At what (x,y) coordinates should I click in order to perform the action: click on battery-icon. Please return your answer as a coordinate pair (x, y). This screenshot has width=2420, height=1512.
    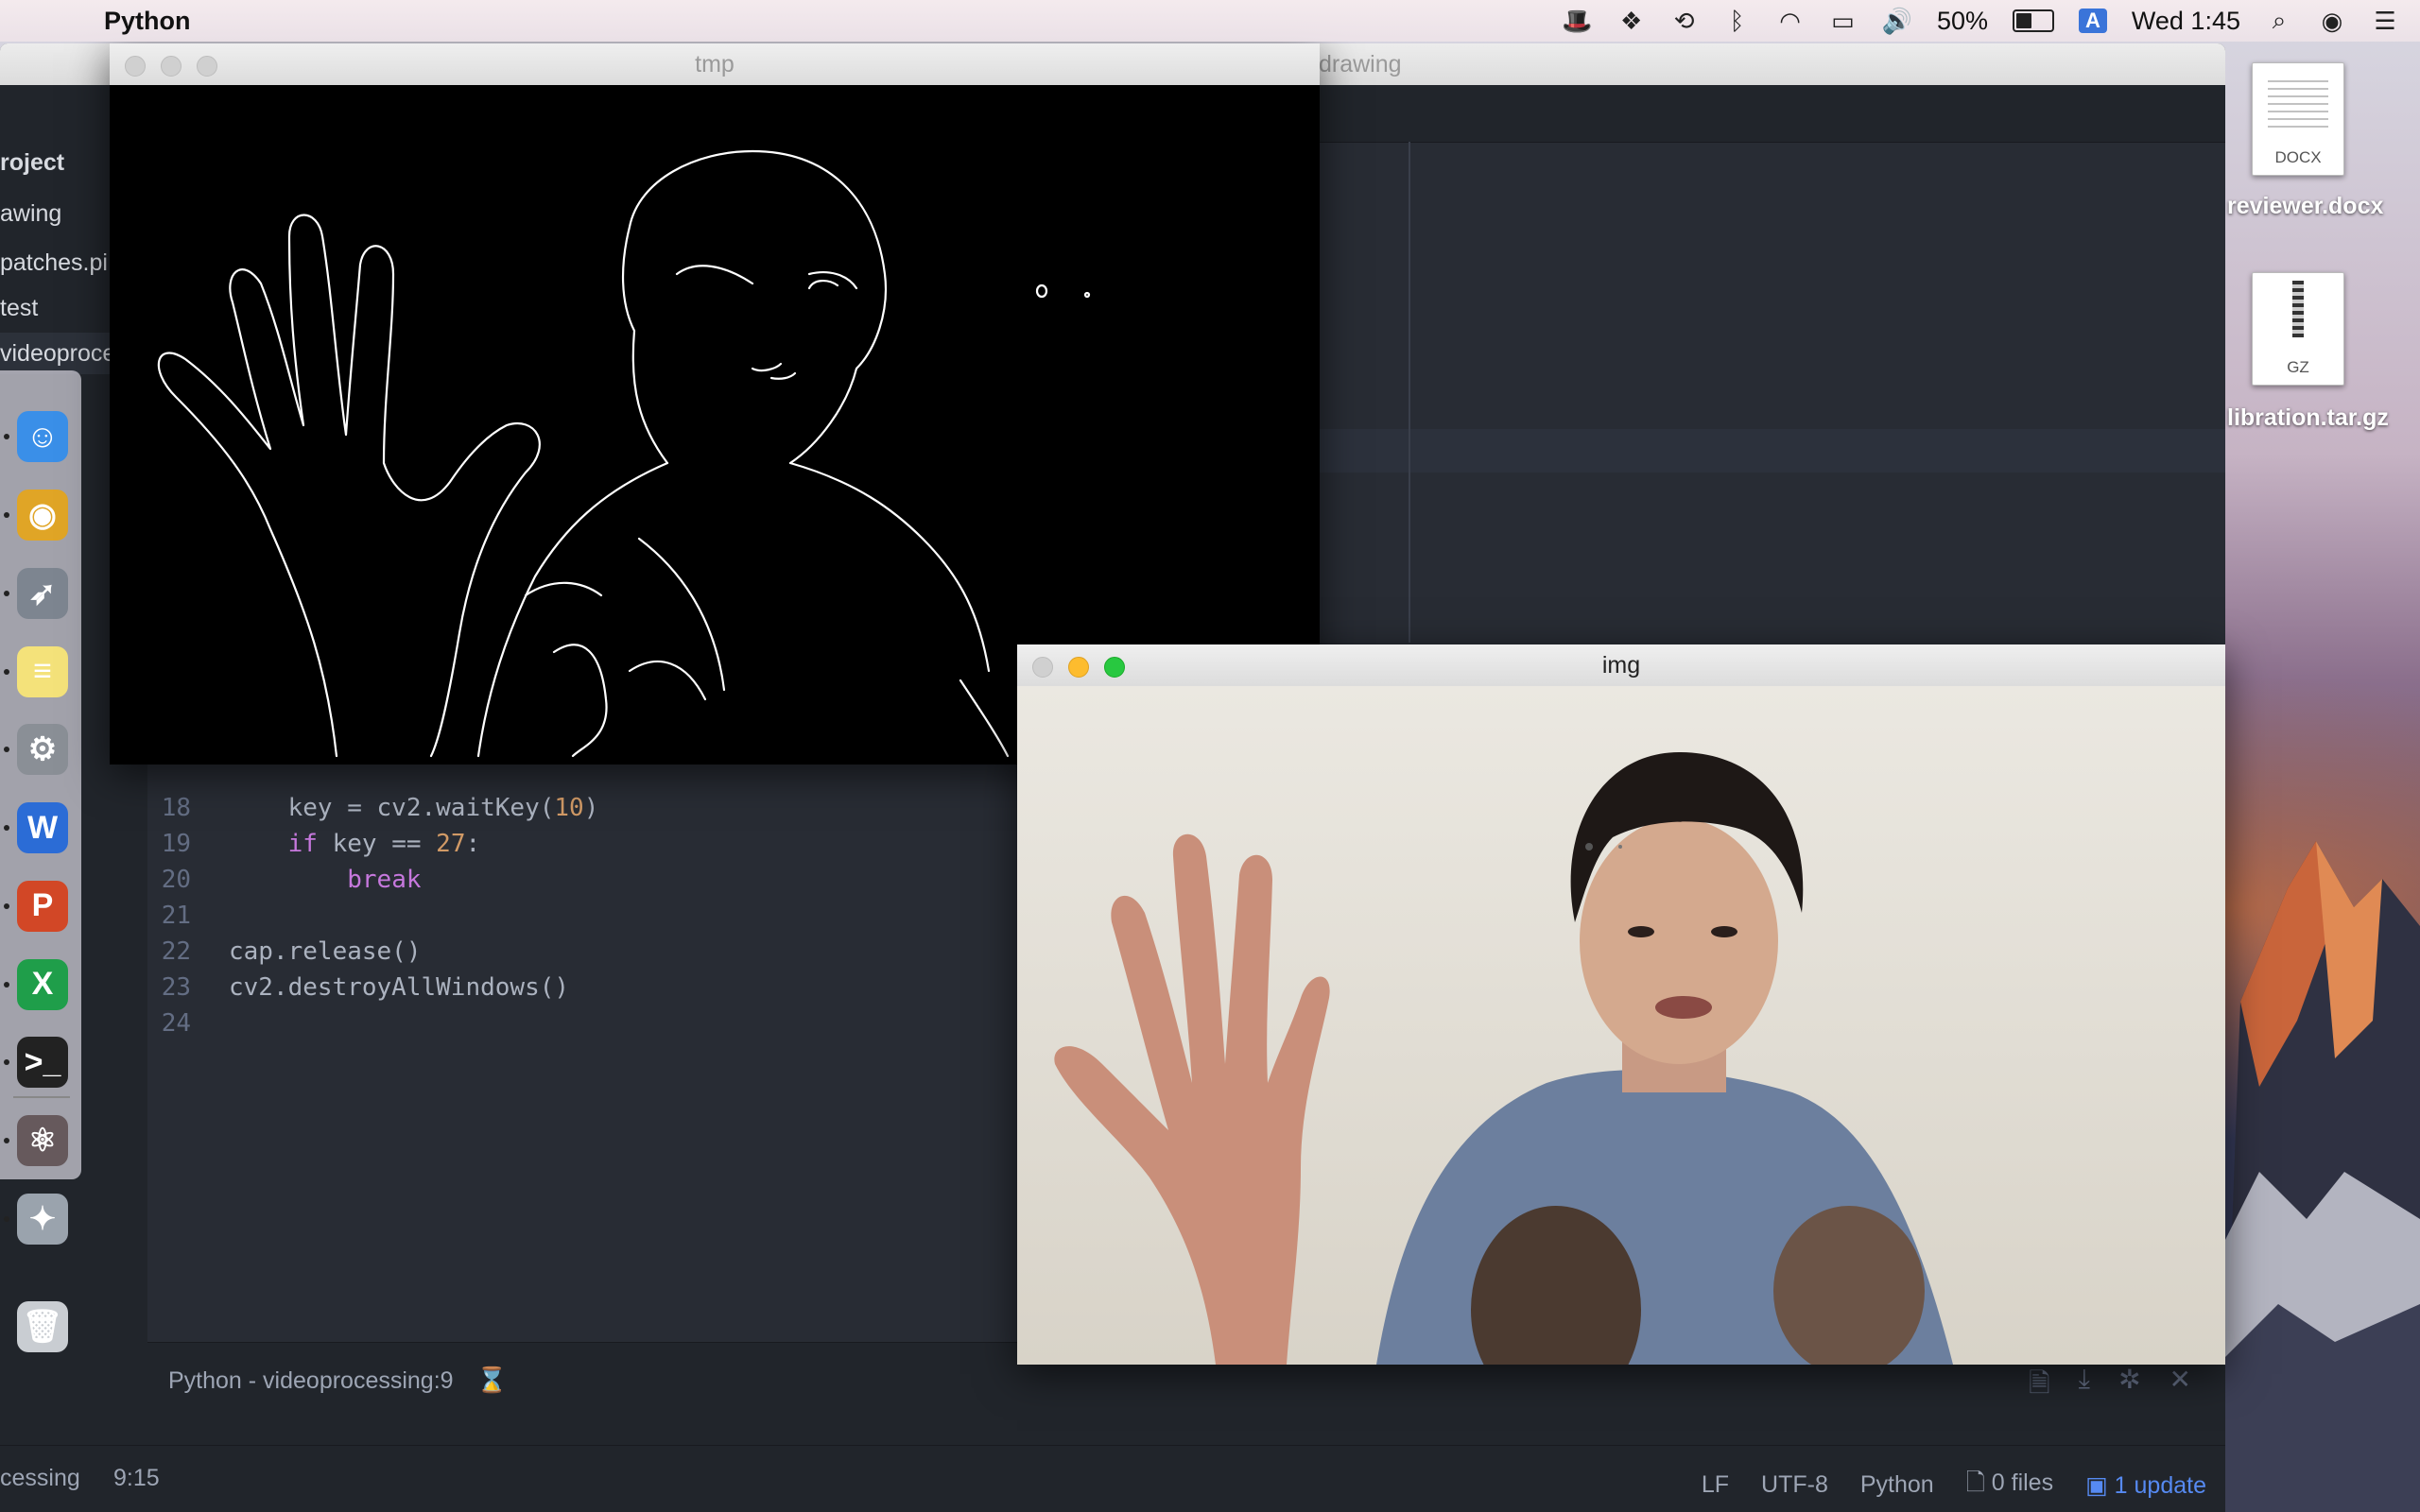
    Looking at the image, I should click on (2034, 20).